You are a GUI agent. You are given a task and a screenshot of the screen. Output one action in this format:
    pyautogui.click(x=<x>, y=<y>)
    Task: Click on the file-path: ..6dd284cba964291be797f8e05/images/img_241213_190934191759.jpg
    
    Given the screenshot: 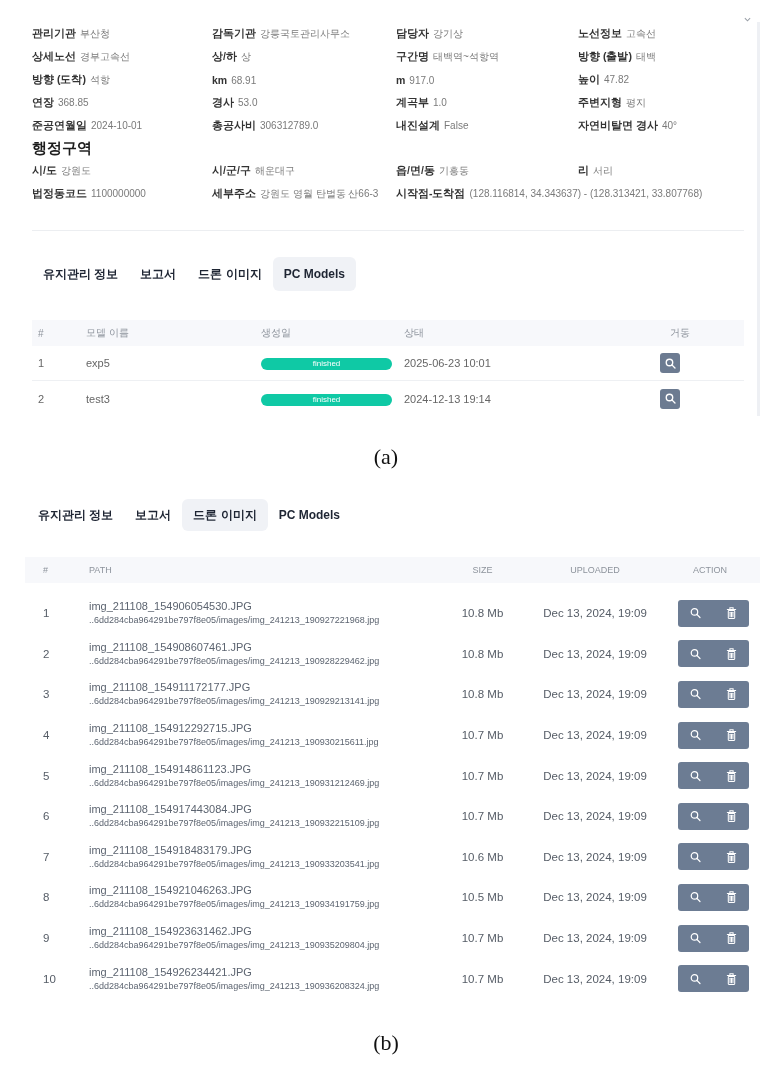 What is the action you would take?
    pyautogui.click(x=235, y=905)
    